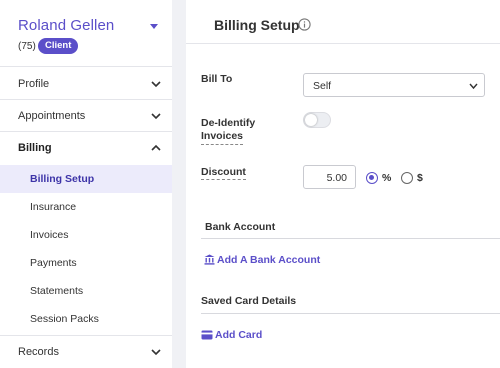 This screenshot has height=368, width=500. I want to click on sidebar-item-label: Billing, so click(35, 148).